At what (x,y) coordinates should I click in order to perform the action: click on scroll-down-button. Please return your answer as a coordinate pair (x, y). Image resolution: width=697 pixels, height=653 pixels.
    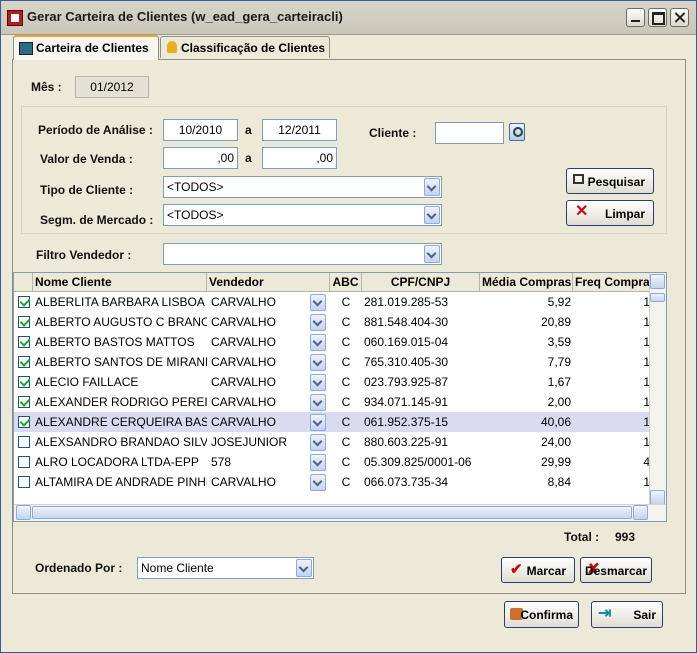
    Looking at the image, I should click on (657, 497).